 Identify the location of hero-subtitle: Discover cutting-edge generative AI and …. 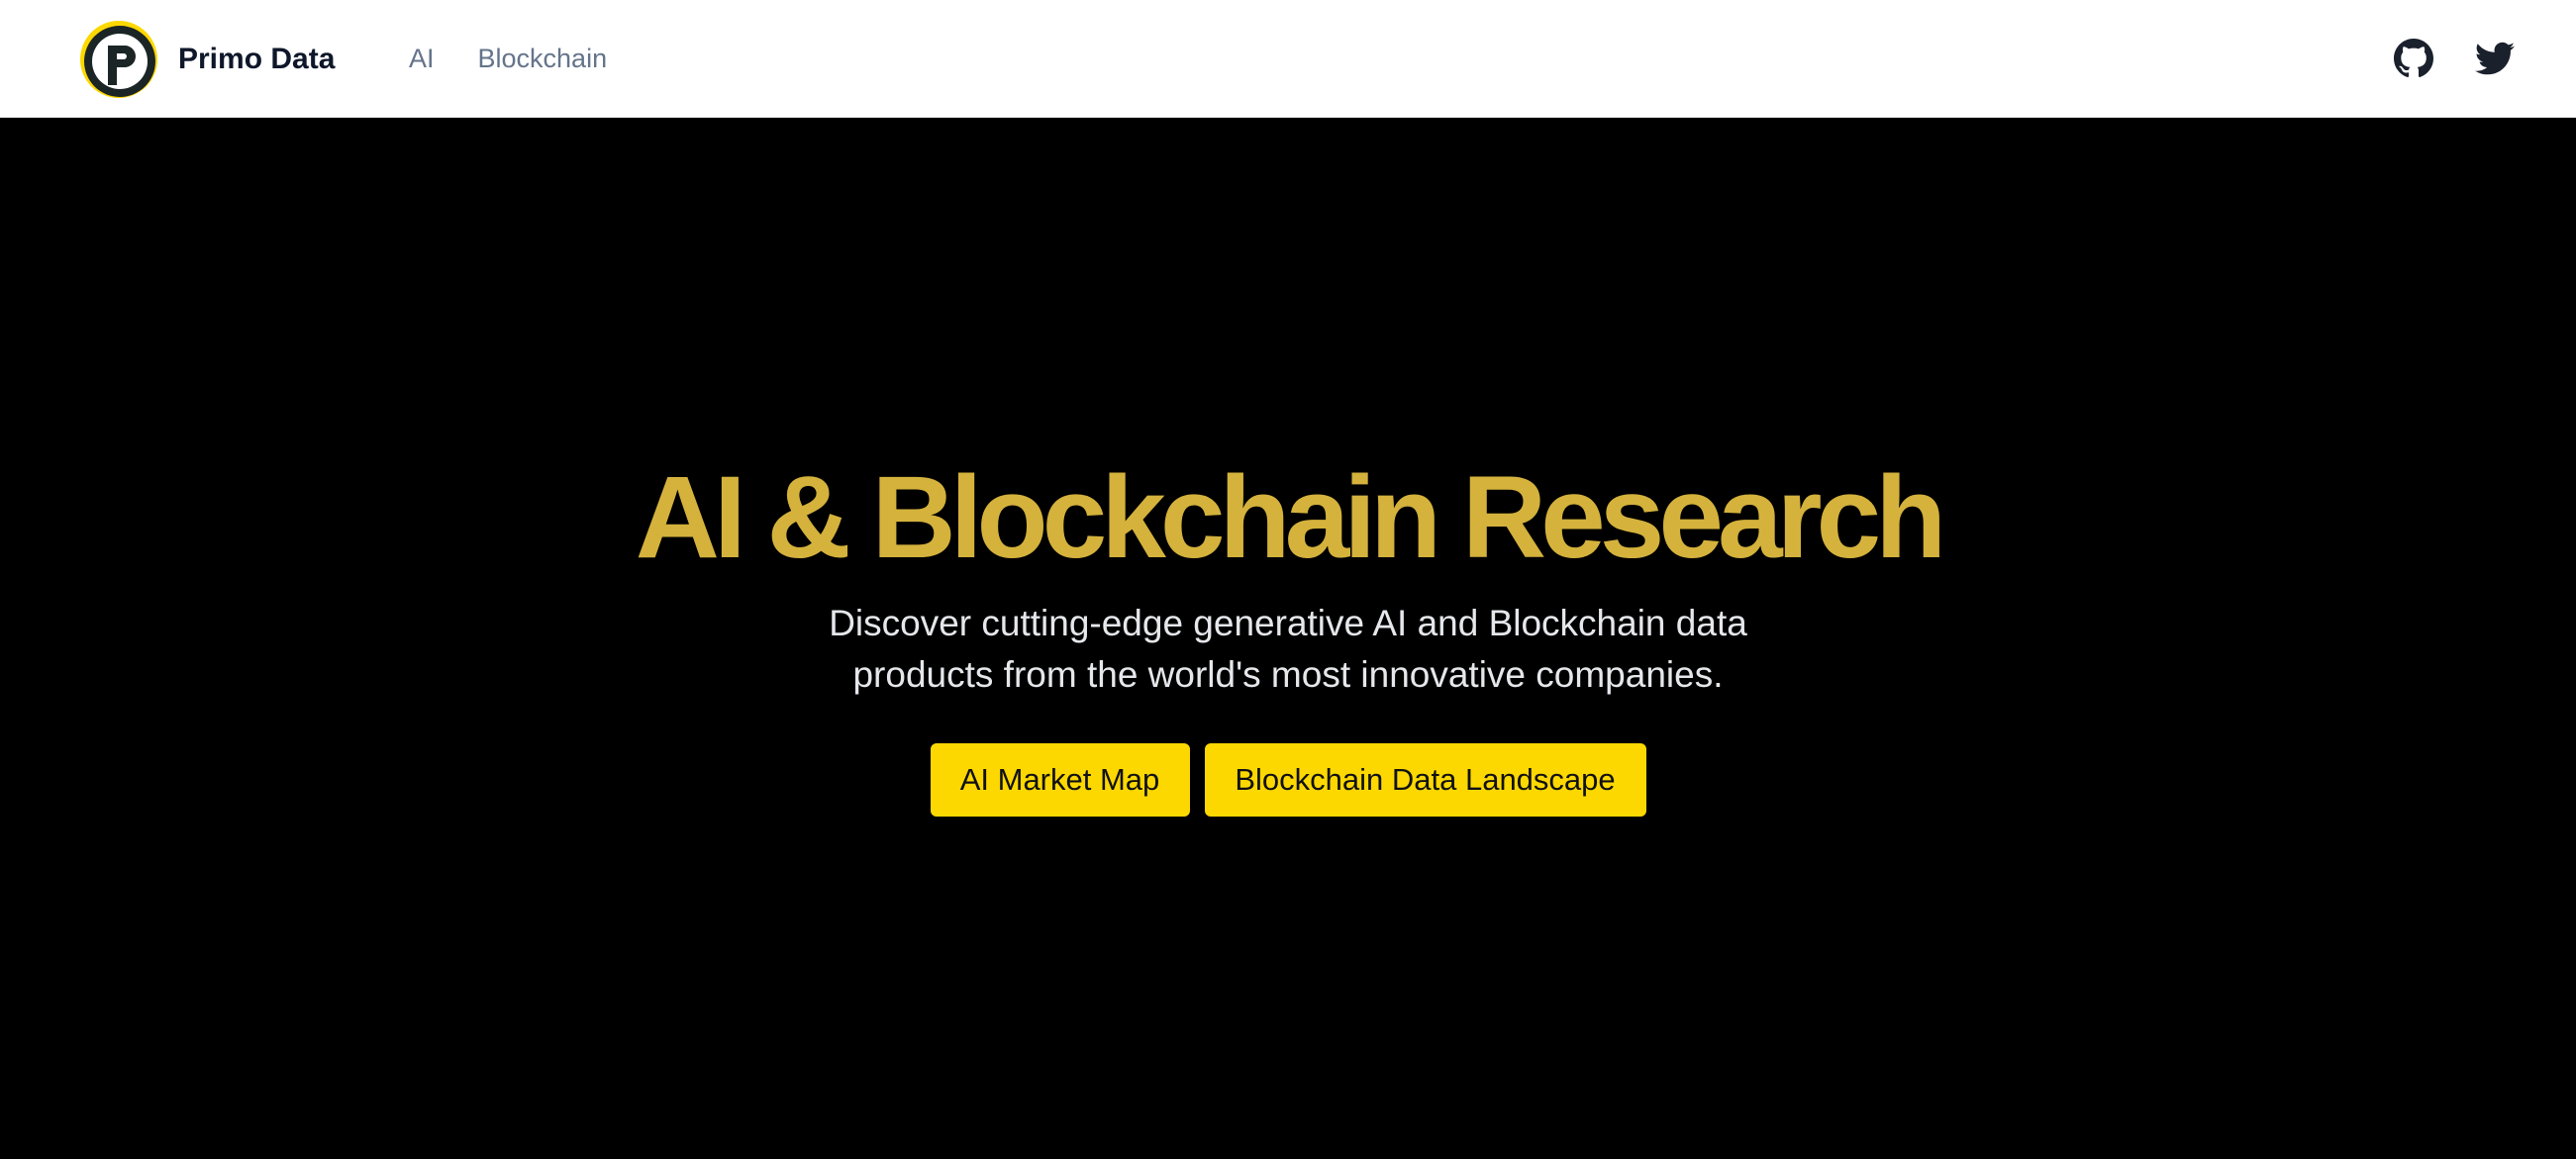
(1288, 649).